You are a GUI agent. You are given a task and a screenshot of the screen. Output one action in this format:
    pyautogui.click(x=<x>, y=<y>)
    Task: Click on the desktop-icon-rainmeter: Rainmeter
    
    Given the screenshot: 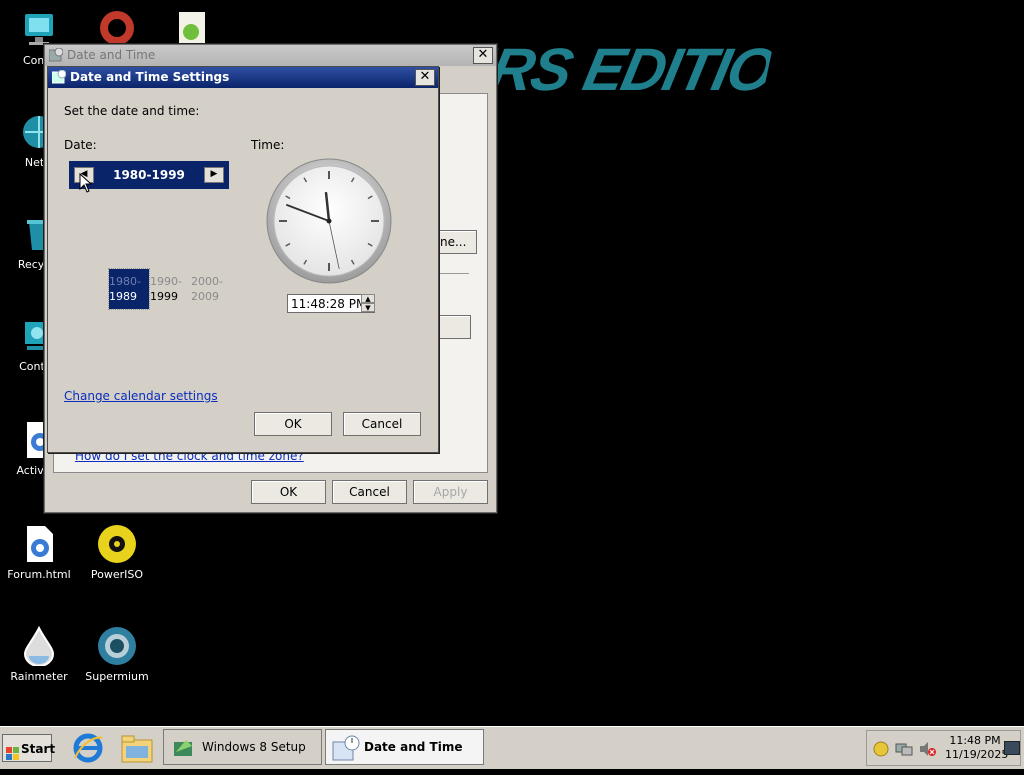 What is the action you would take?
    pyautogui.click(x=39, y=654)
    